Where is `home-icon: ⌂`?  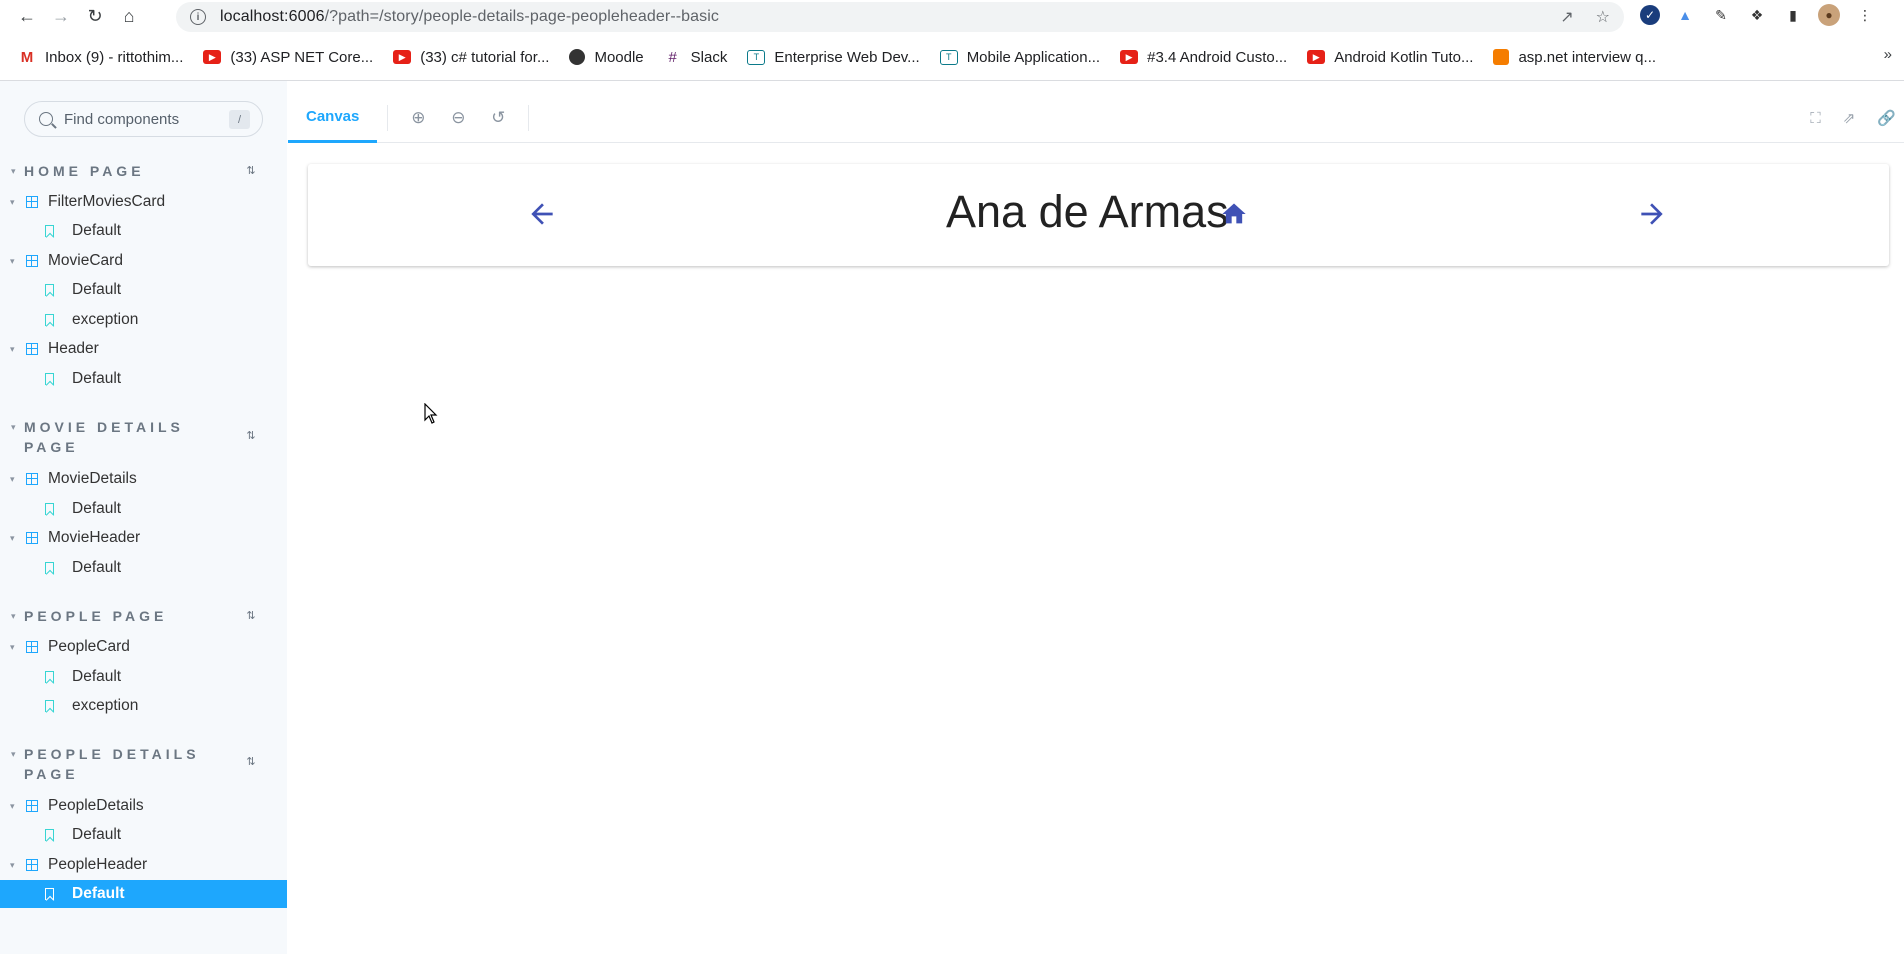
home-icon: ⌂ is located at coordinates (129, 16).